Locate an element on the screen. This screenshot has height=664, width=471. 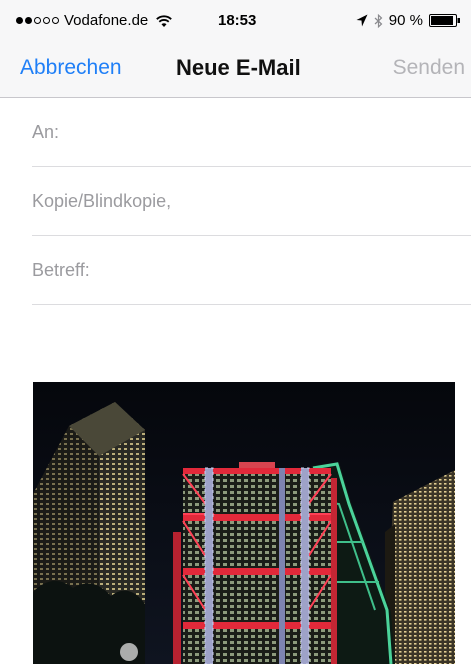
status-bar: Vodafone.de 18:53 90 % is located at coordinates (235, 20).